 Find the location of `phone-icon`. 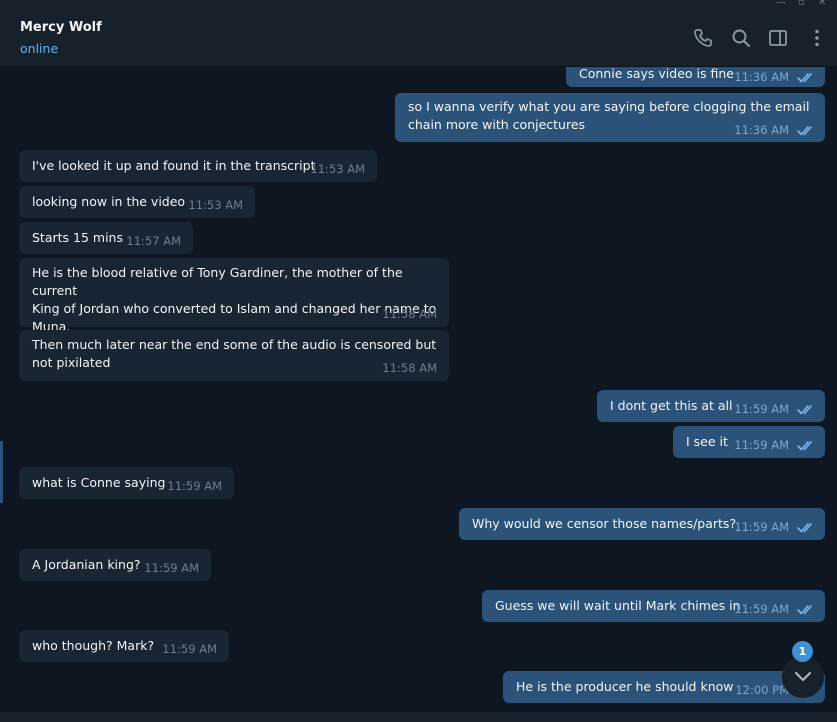

phone-icon is located at coordinates (703, 38).